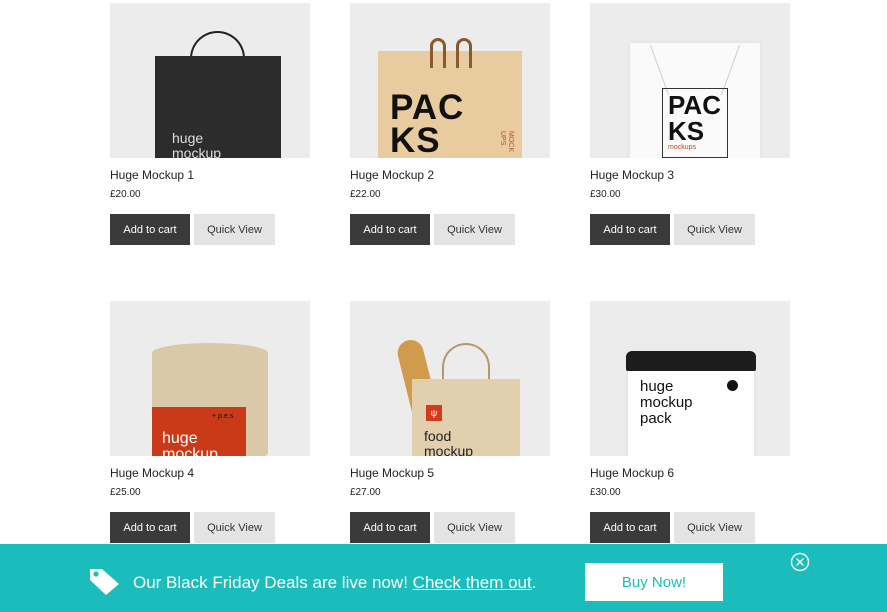  I want to click on mockup-art-subtext: MOCK UPS, so click(506, 141).